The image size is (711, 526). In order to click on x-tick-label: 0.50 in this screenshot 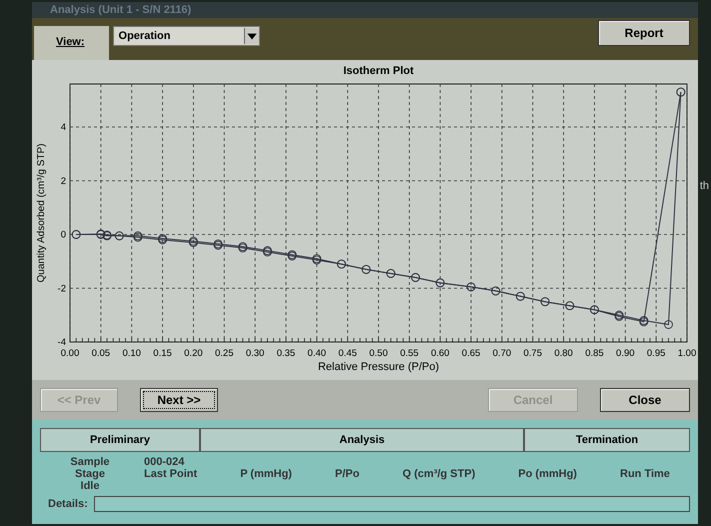, I will do `click(378, 353)`.